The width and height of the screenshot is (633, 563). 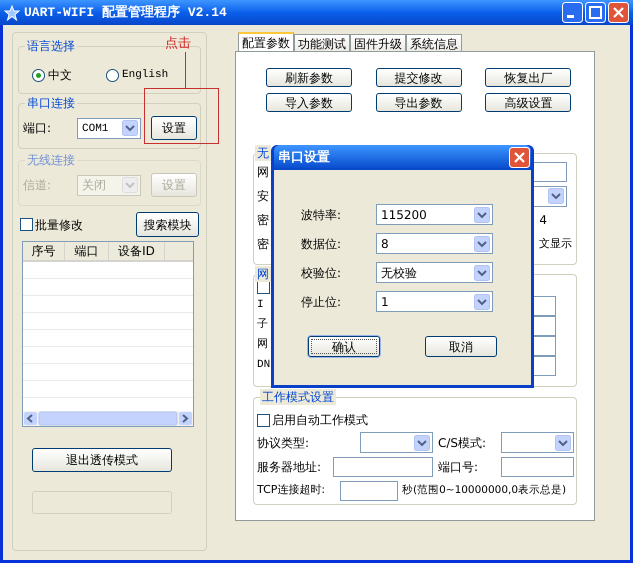 What do you see at coordinates (44, 251) in the screenshot?
I see `column-header: 序号` at bounding box center [44, 251].